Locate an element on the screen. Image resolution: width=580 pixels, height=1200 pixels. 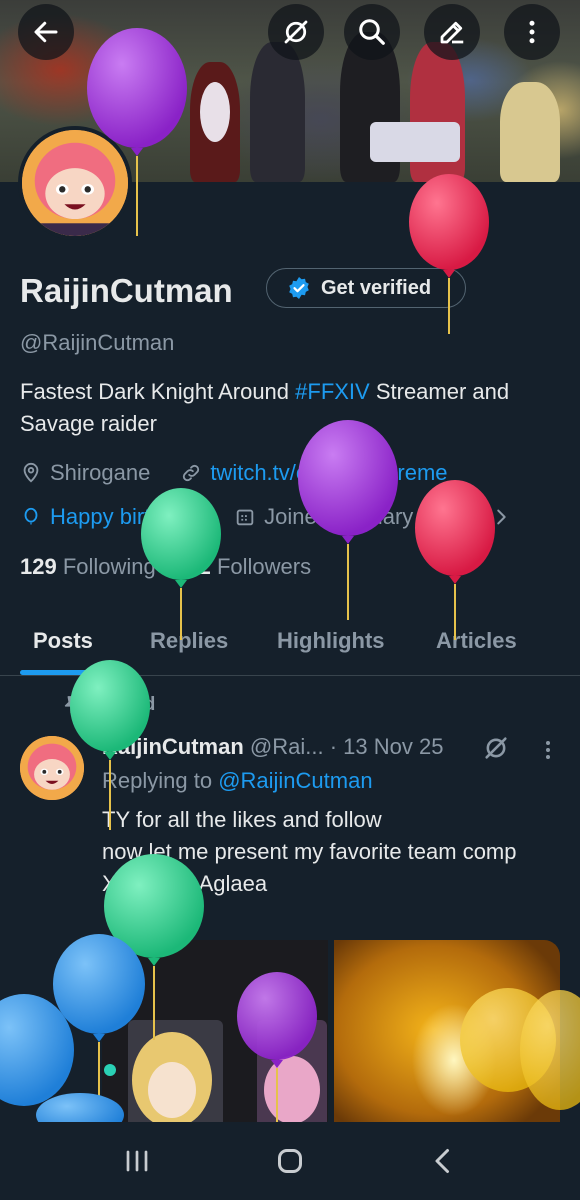
profile-tabs: Posts Replies Highlights Articles is located at coordinates (290, 644).